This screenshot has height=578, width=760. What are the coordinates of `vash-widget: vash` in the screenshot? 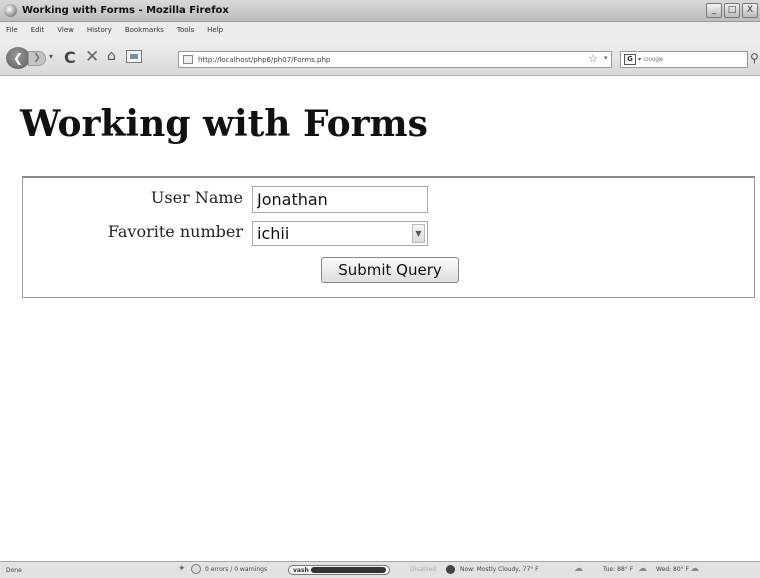 It's located at (339, 570).